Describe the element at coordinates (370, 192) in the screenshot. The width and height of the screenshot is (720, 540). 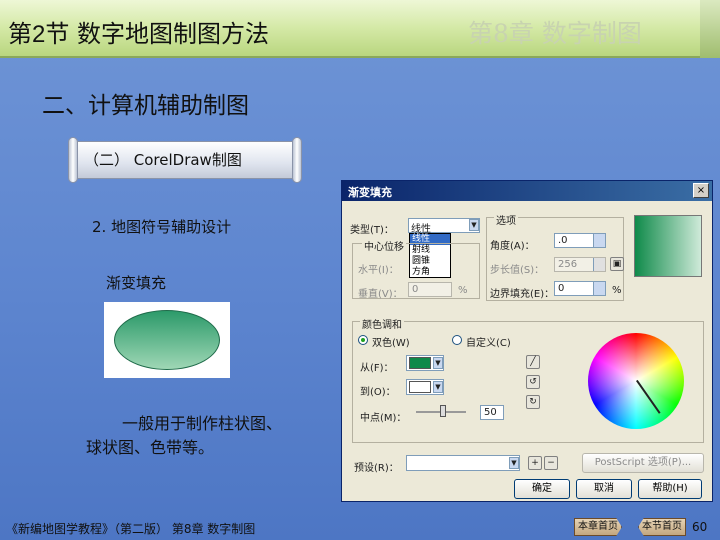
I see `dialog-title: 渐变填充` at that location.